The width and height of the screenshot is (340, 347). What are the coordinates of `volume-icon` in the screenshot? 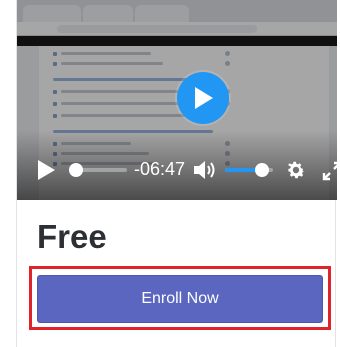 It's located at (204, 170).